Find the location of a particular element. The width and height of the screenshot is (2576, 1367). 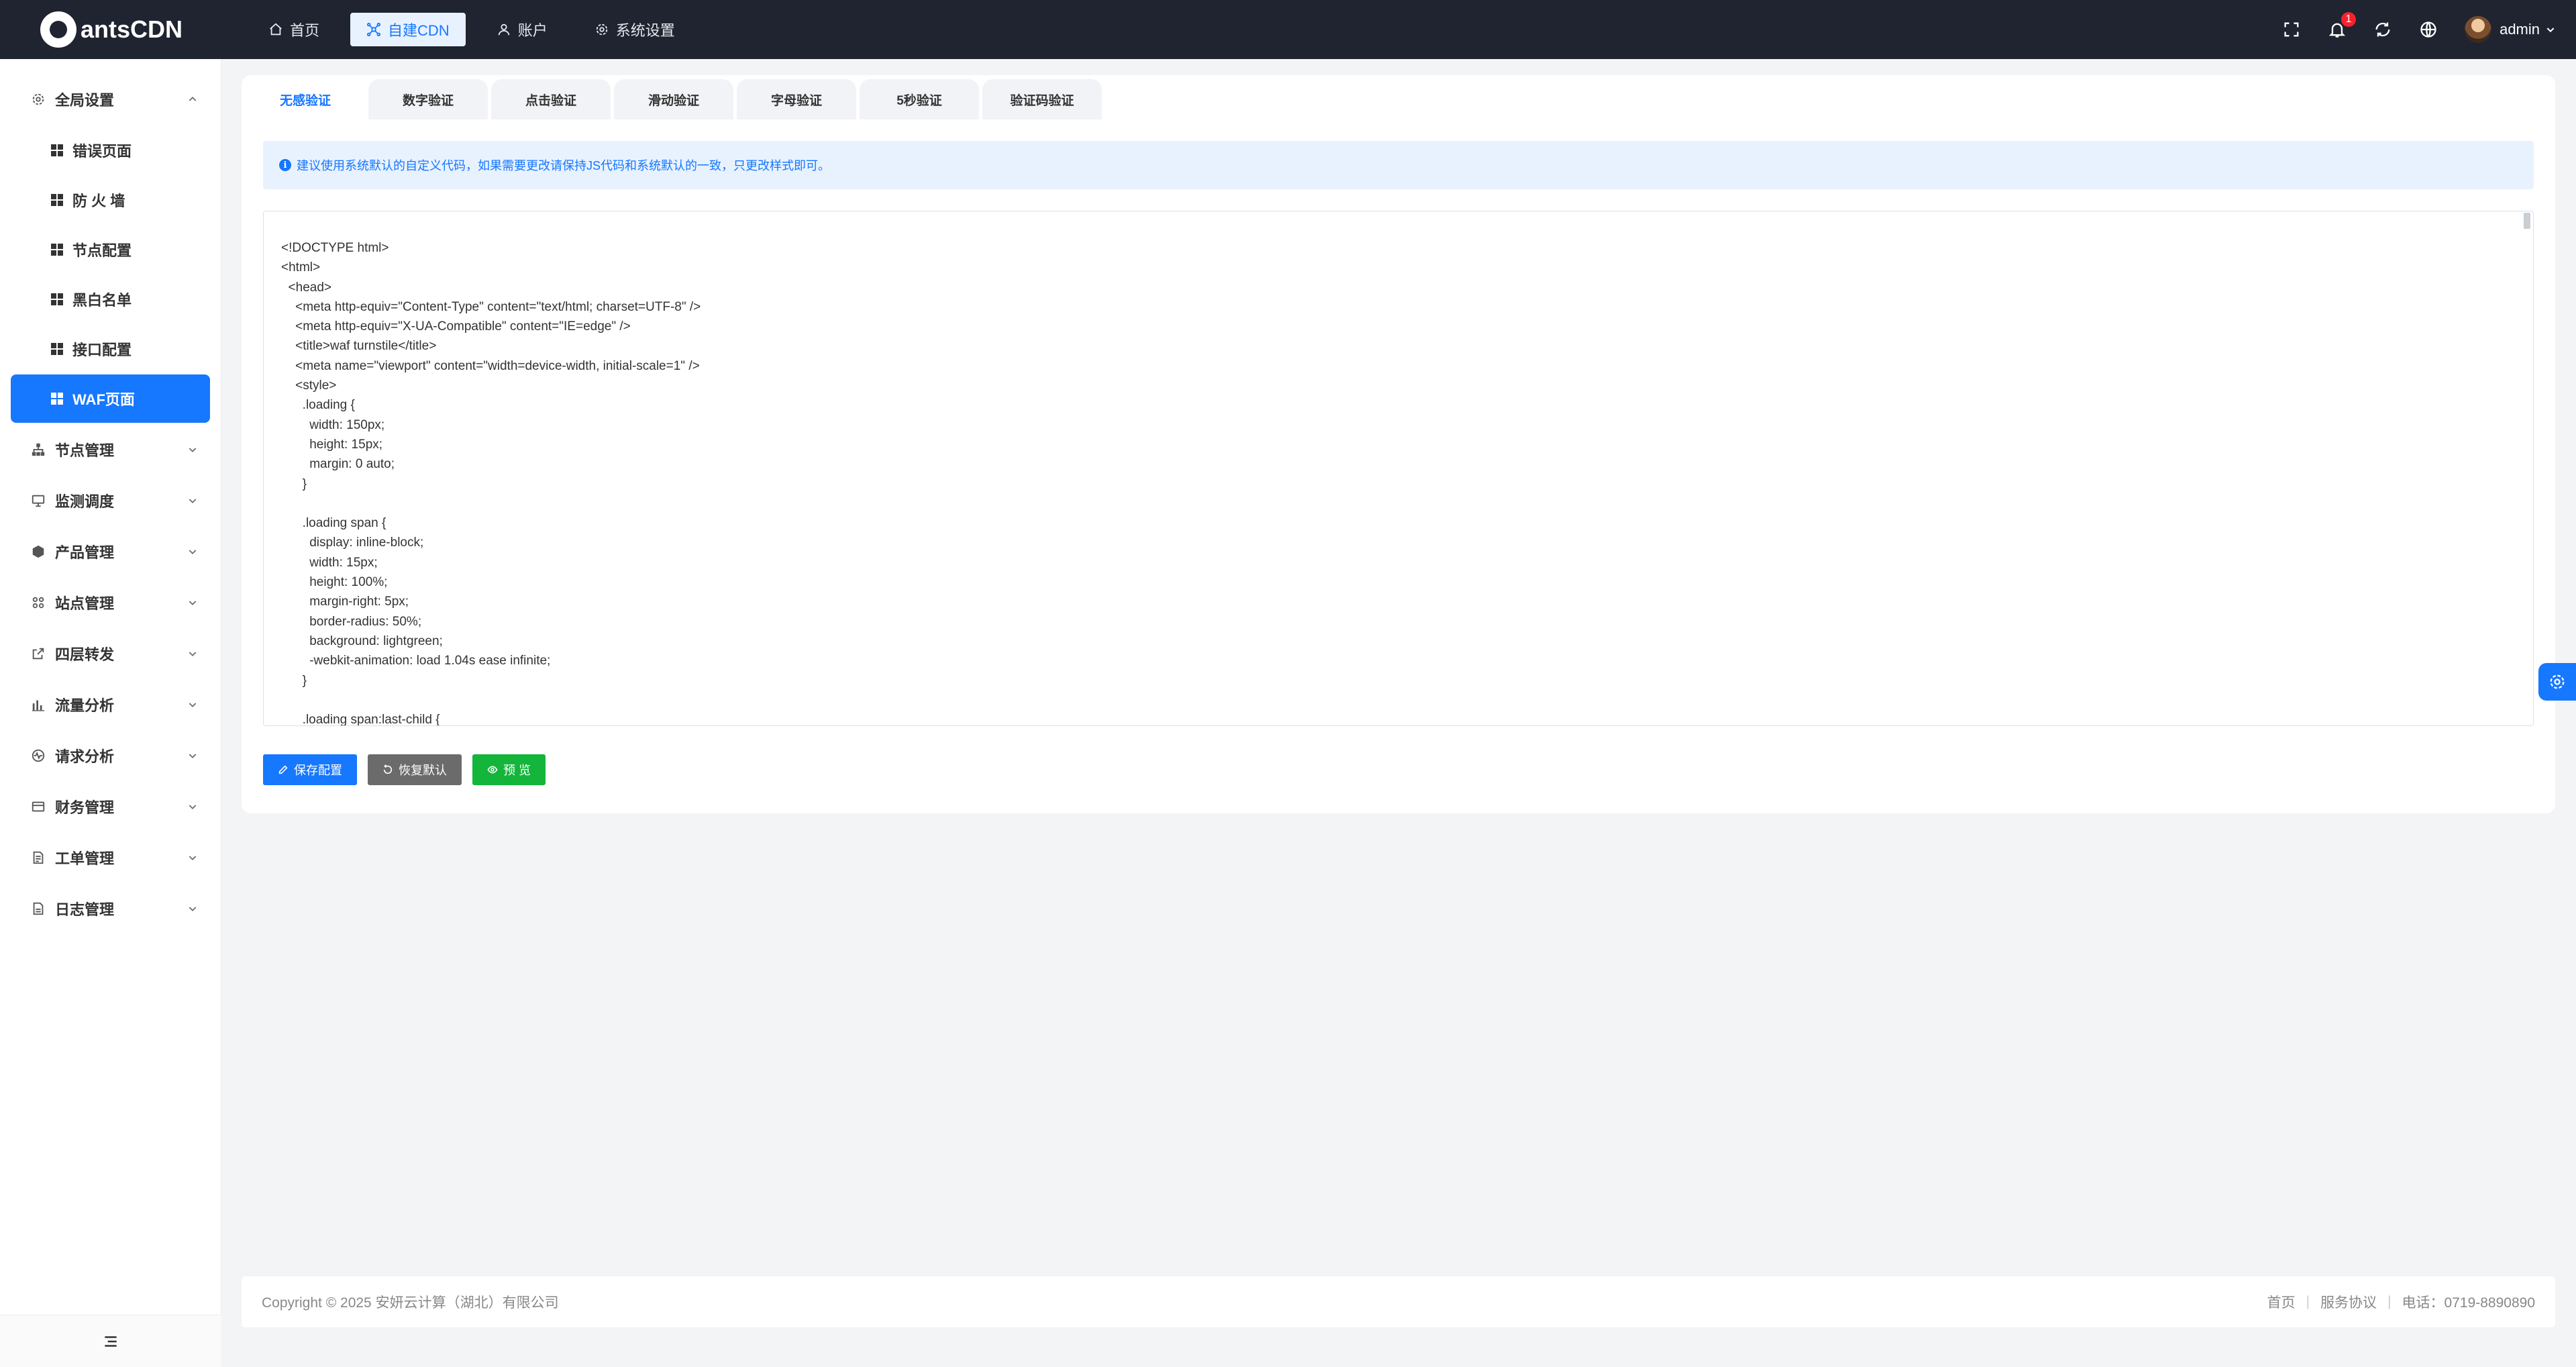

topbar-actions: 1 admin is located at coordinates (2405, 27).